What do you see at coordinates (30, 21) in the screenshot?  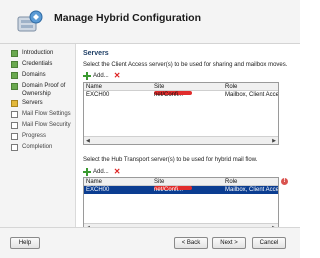 I see `exchange-wizard-icon` at bounding box center [30, 21].